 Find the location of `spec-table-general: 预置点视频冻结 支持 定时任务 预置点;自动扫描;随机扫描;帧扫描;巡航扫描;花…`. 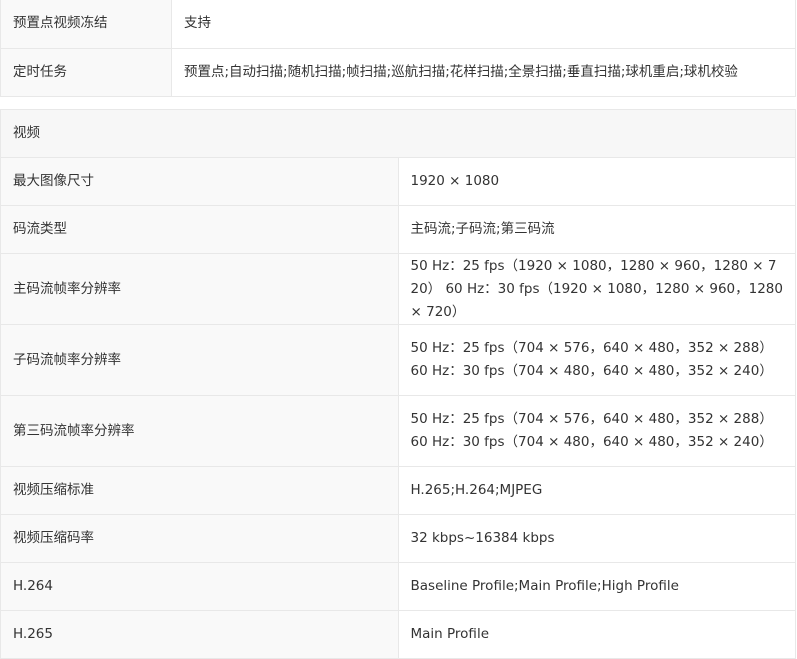

spec-table-general: 预置点视频冻结 支持 定时任务 预置点;自动扫描;随机扫描;帧扫描;巡航扫描;花… is located at coordinates (398, 48).